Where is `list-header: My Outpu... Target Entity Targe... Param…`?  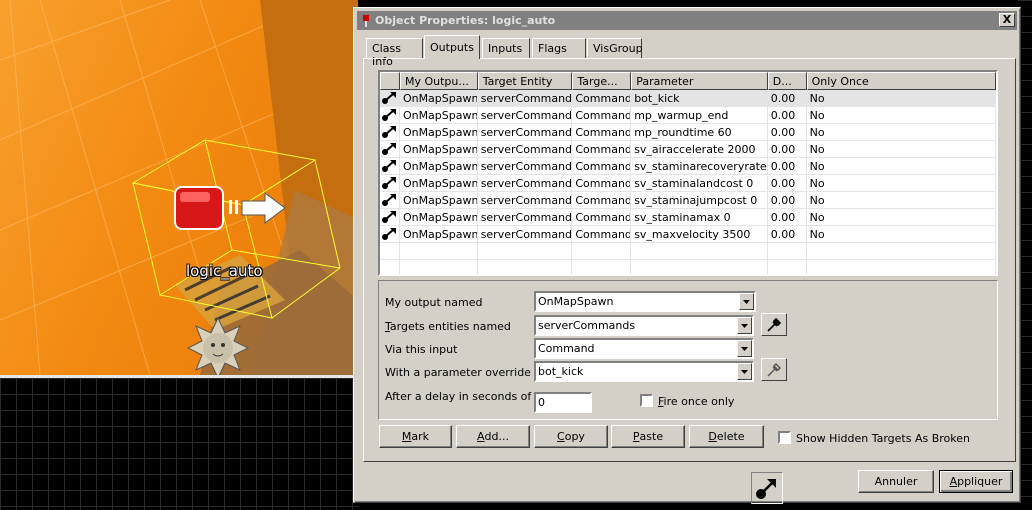
list-header: My Outpu... Target Entity Targe... Param… is located at coordinates (688, 81).